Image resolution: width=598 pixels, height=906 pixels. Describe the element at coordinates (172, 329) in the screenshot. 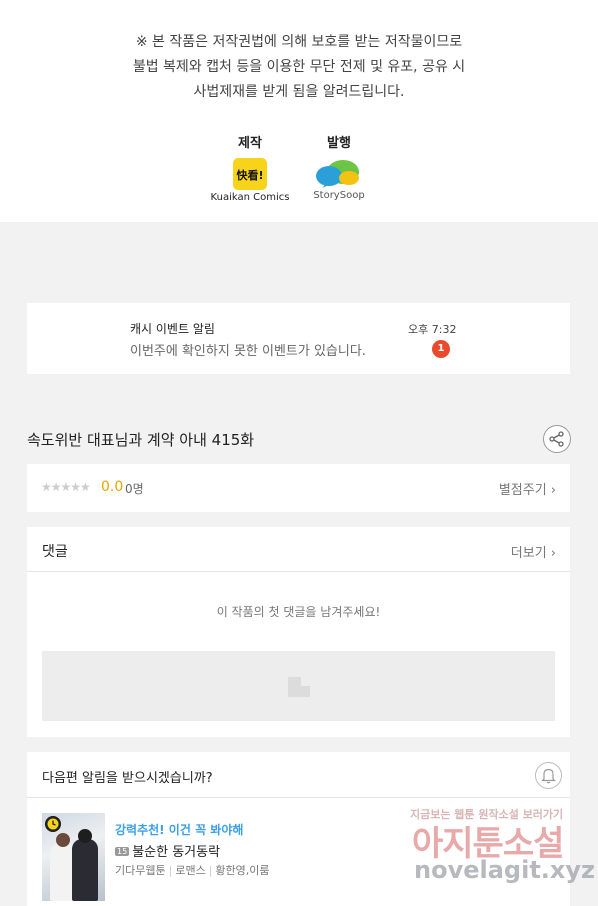

I see `alert-title: 캐시 이벤트 알림` at that location.